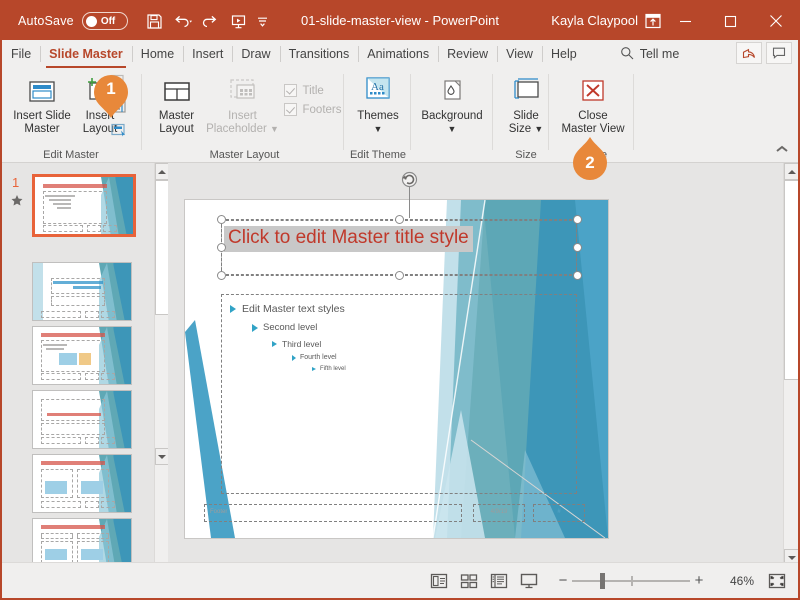  I want to click on title-selection-box, so click(399, 247).